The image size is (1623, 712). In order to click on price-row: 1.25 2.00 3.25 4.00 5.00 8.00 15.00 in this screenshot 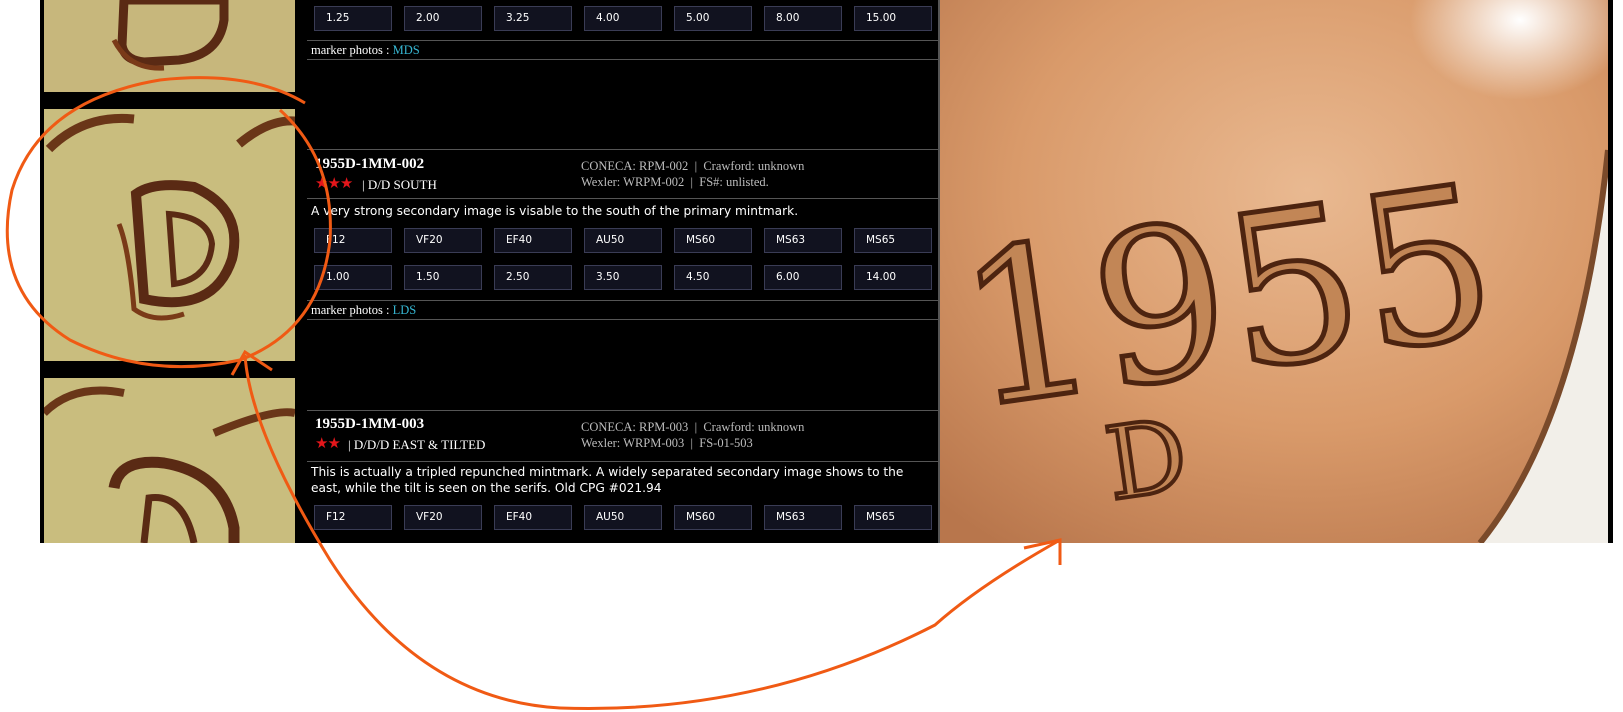, I will do `click(622, 20)`.